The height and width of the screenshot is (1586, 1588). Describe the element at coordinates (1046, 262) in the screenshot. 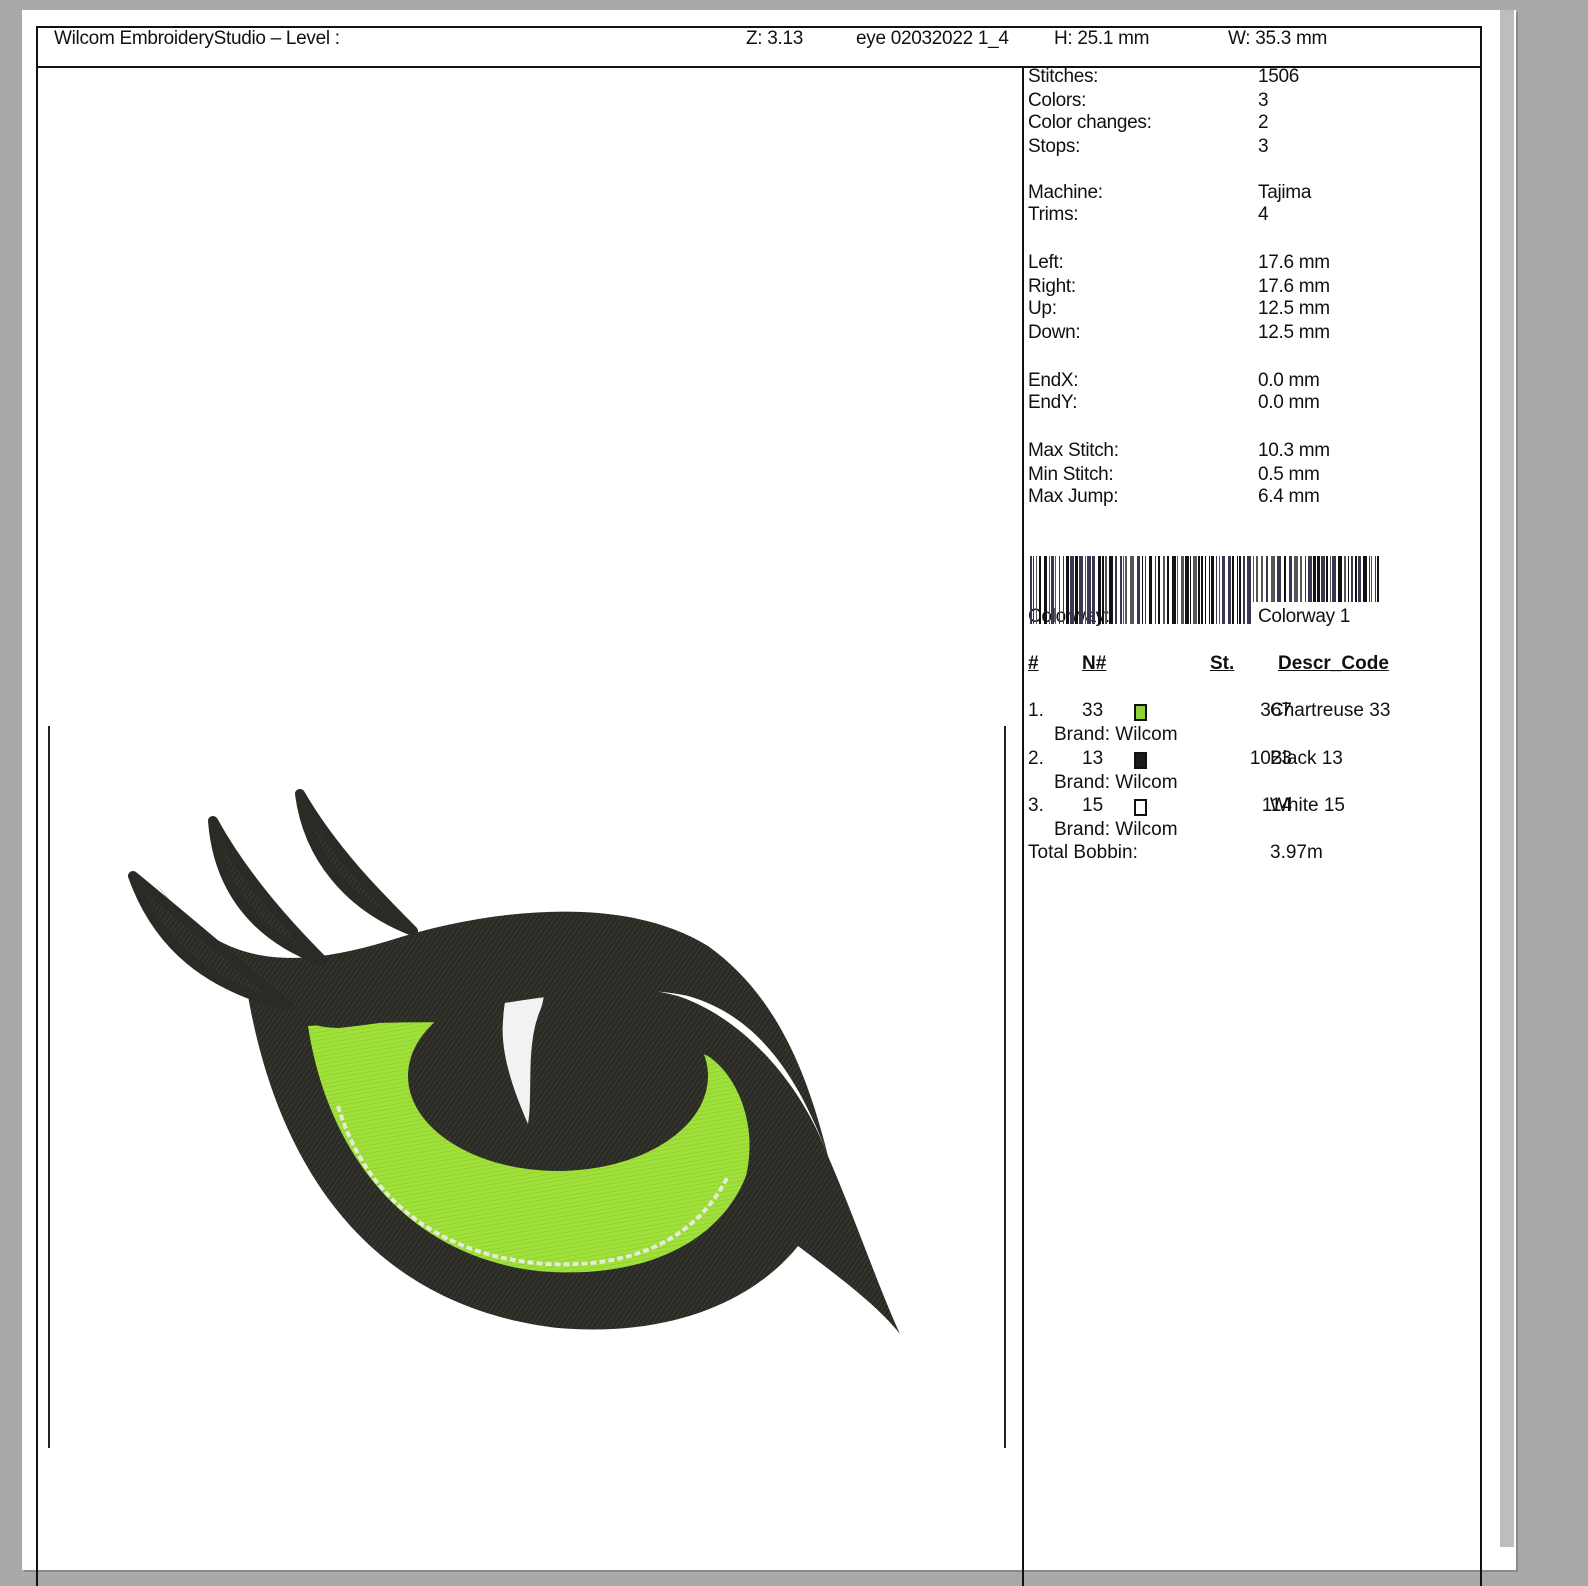

I see `stat-label: Left:` at that location.